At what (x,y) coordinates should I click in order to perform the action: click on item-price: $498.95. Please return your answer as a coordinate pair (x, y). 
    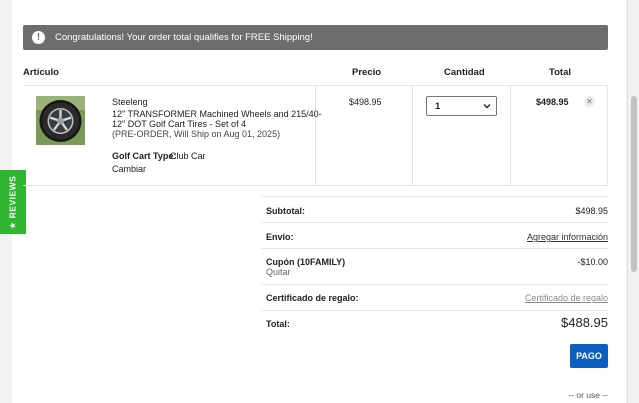
    Looking at the image, I should click on (365, 102).